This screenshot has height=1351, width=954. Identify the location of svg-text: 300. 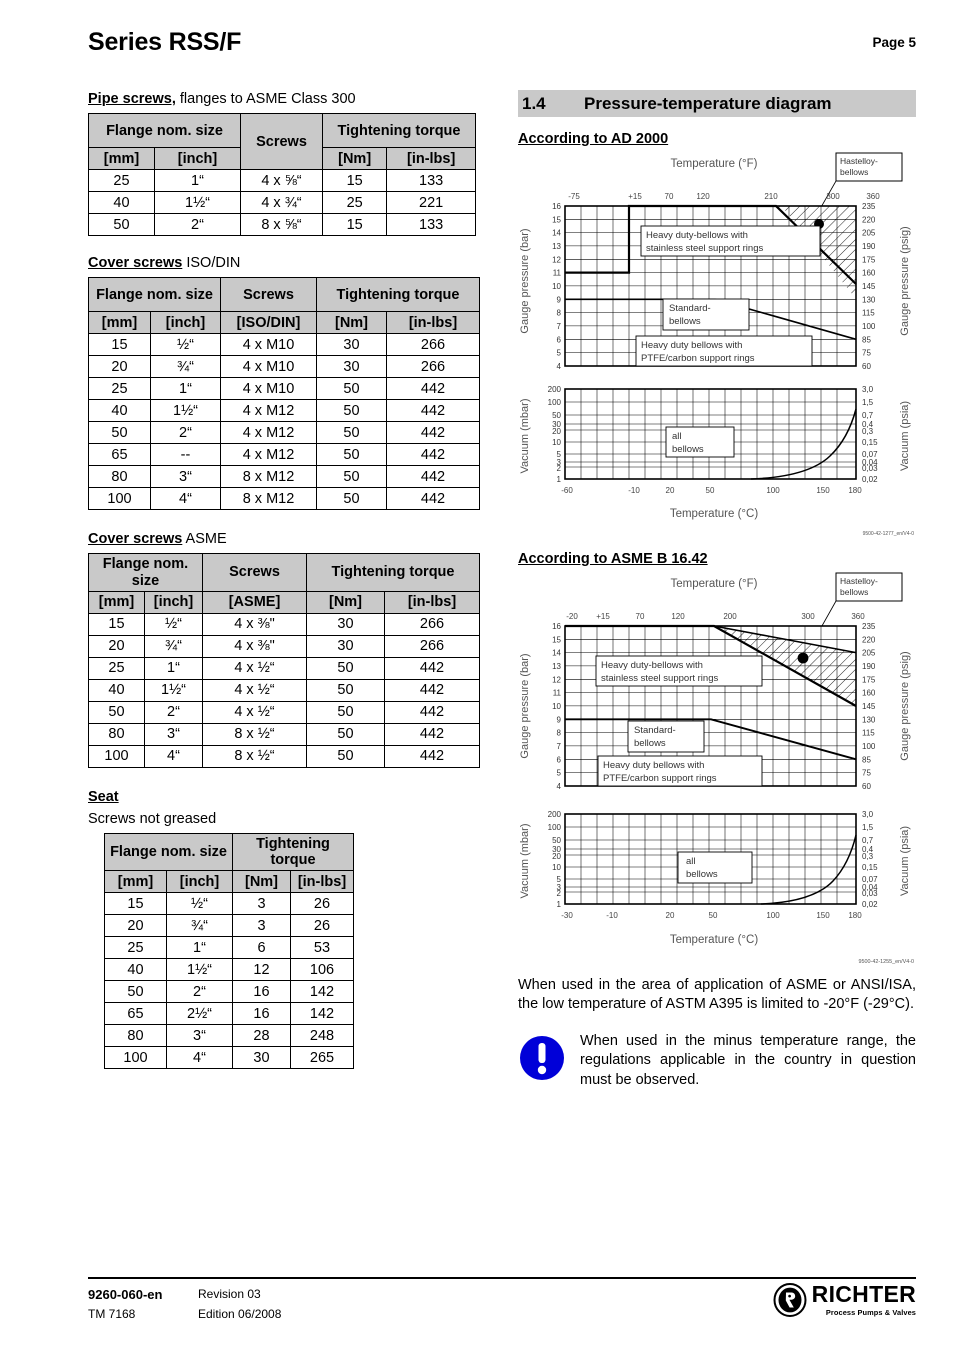
(833, 196).